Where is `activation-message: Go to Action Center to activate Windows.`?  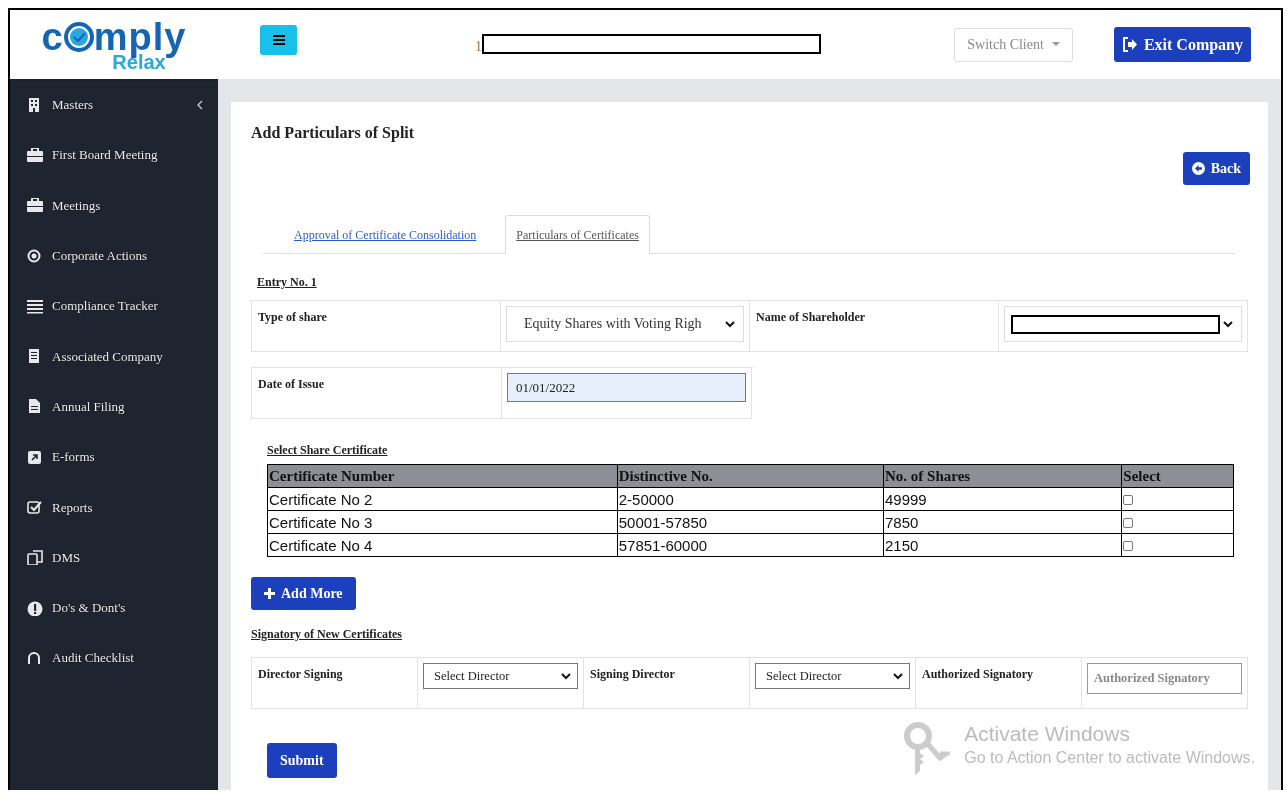 activation-message: Go to Action Center to activate Windows. is located at coordinates (1109, 758).